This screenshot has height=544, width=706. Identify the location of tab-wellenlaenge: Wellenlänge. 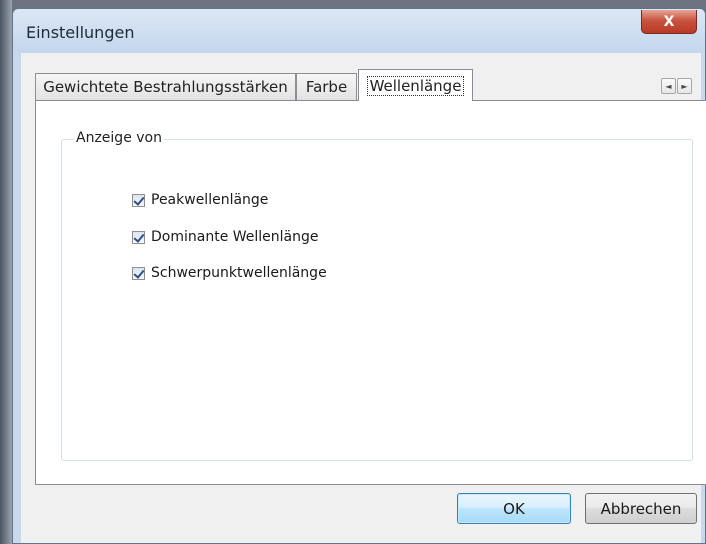
(415, 85).